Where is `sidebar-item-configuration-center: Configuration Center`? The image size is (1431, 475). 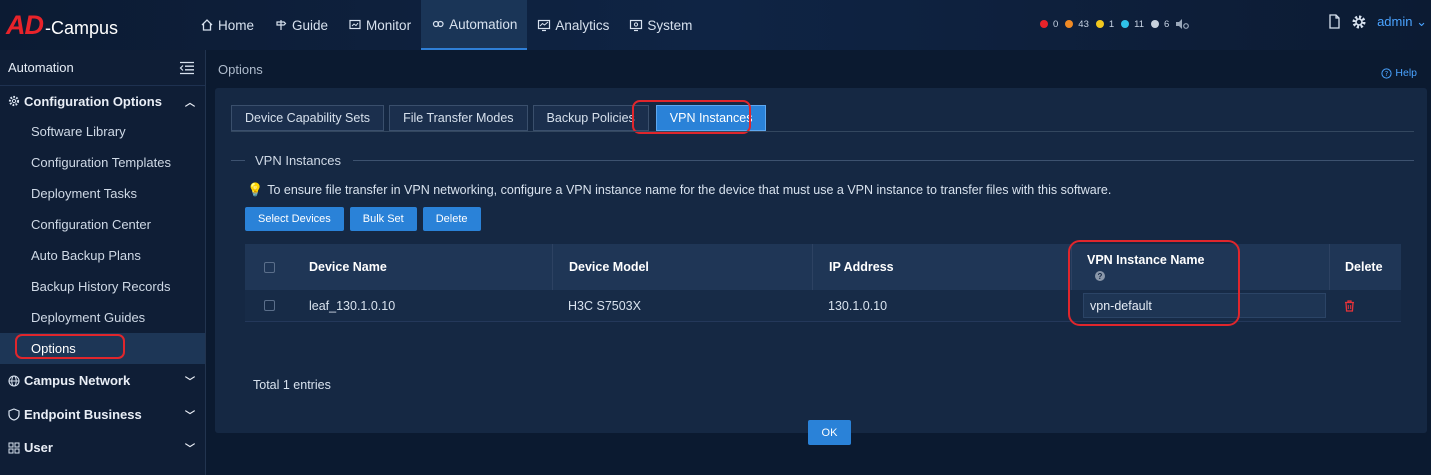
sidebar-item-configuration-center: Configuration Center is located at coordinates (102, 224).